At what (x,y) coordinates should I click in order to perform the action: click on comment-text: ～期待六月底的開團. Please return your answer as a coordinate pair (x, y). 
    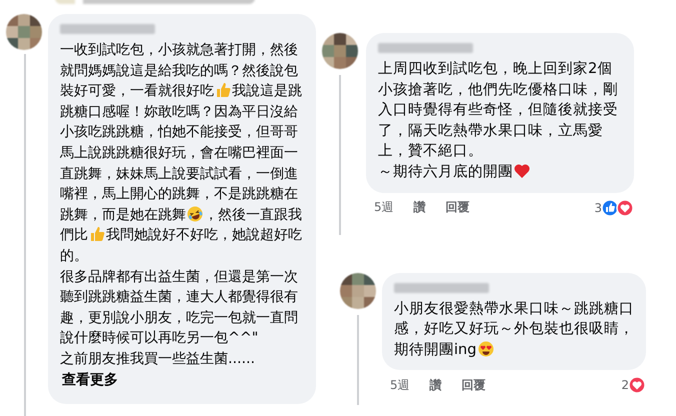
    Looking at the image, I should click on (500, 172).